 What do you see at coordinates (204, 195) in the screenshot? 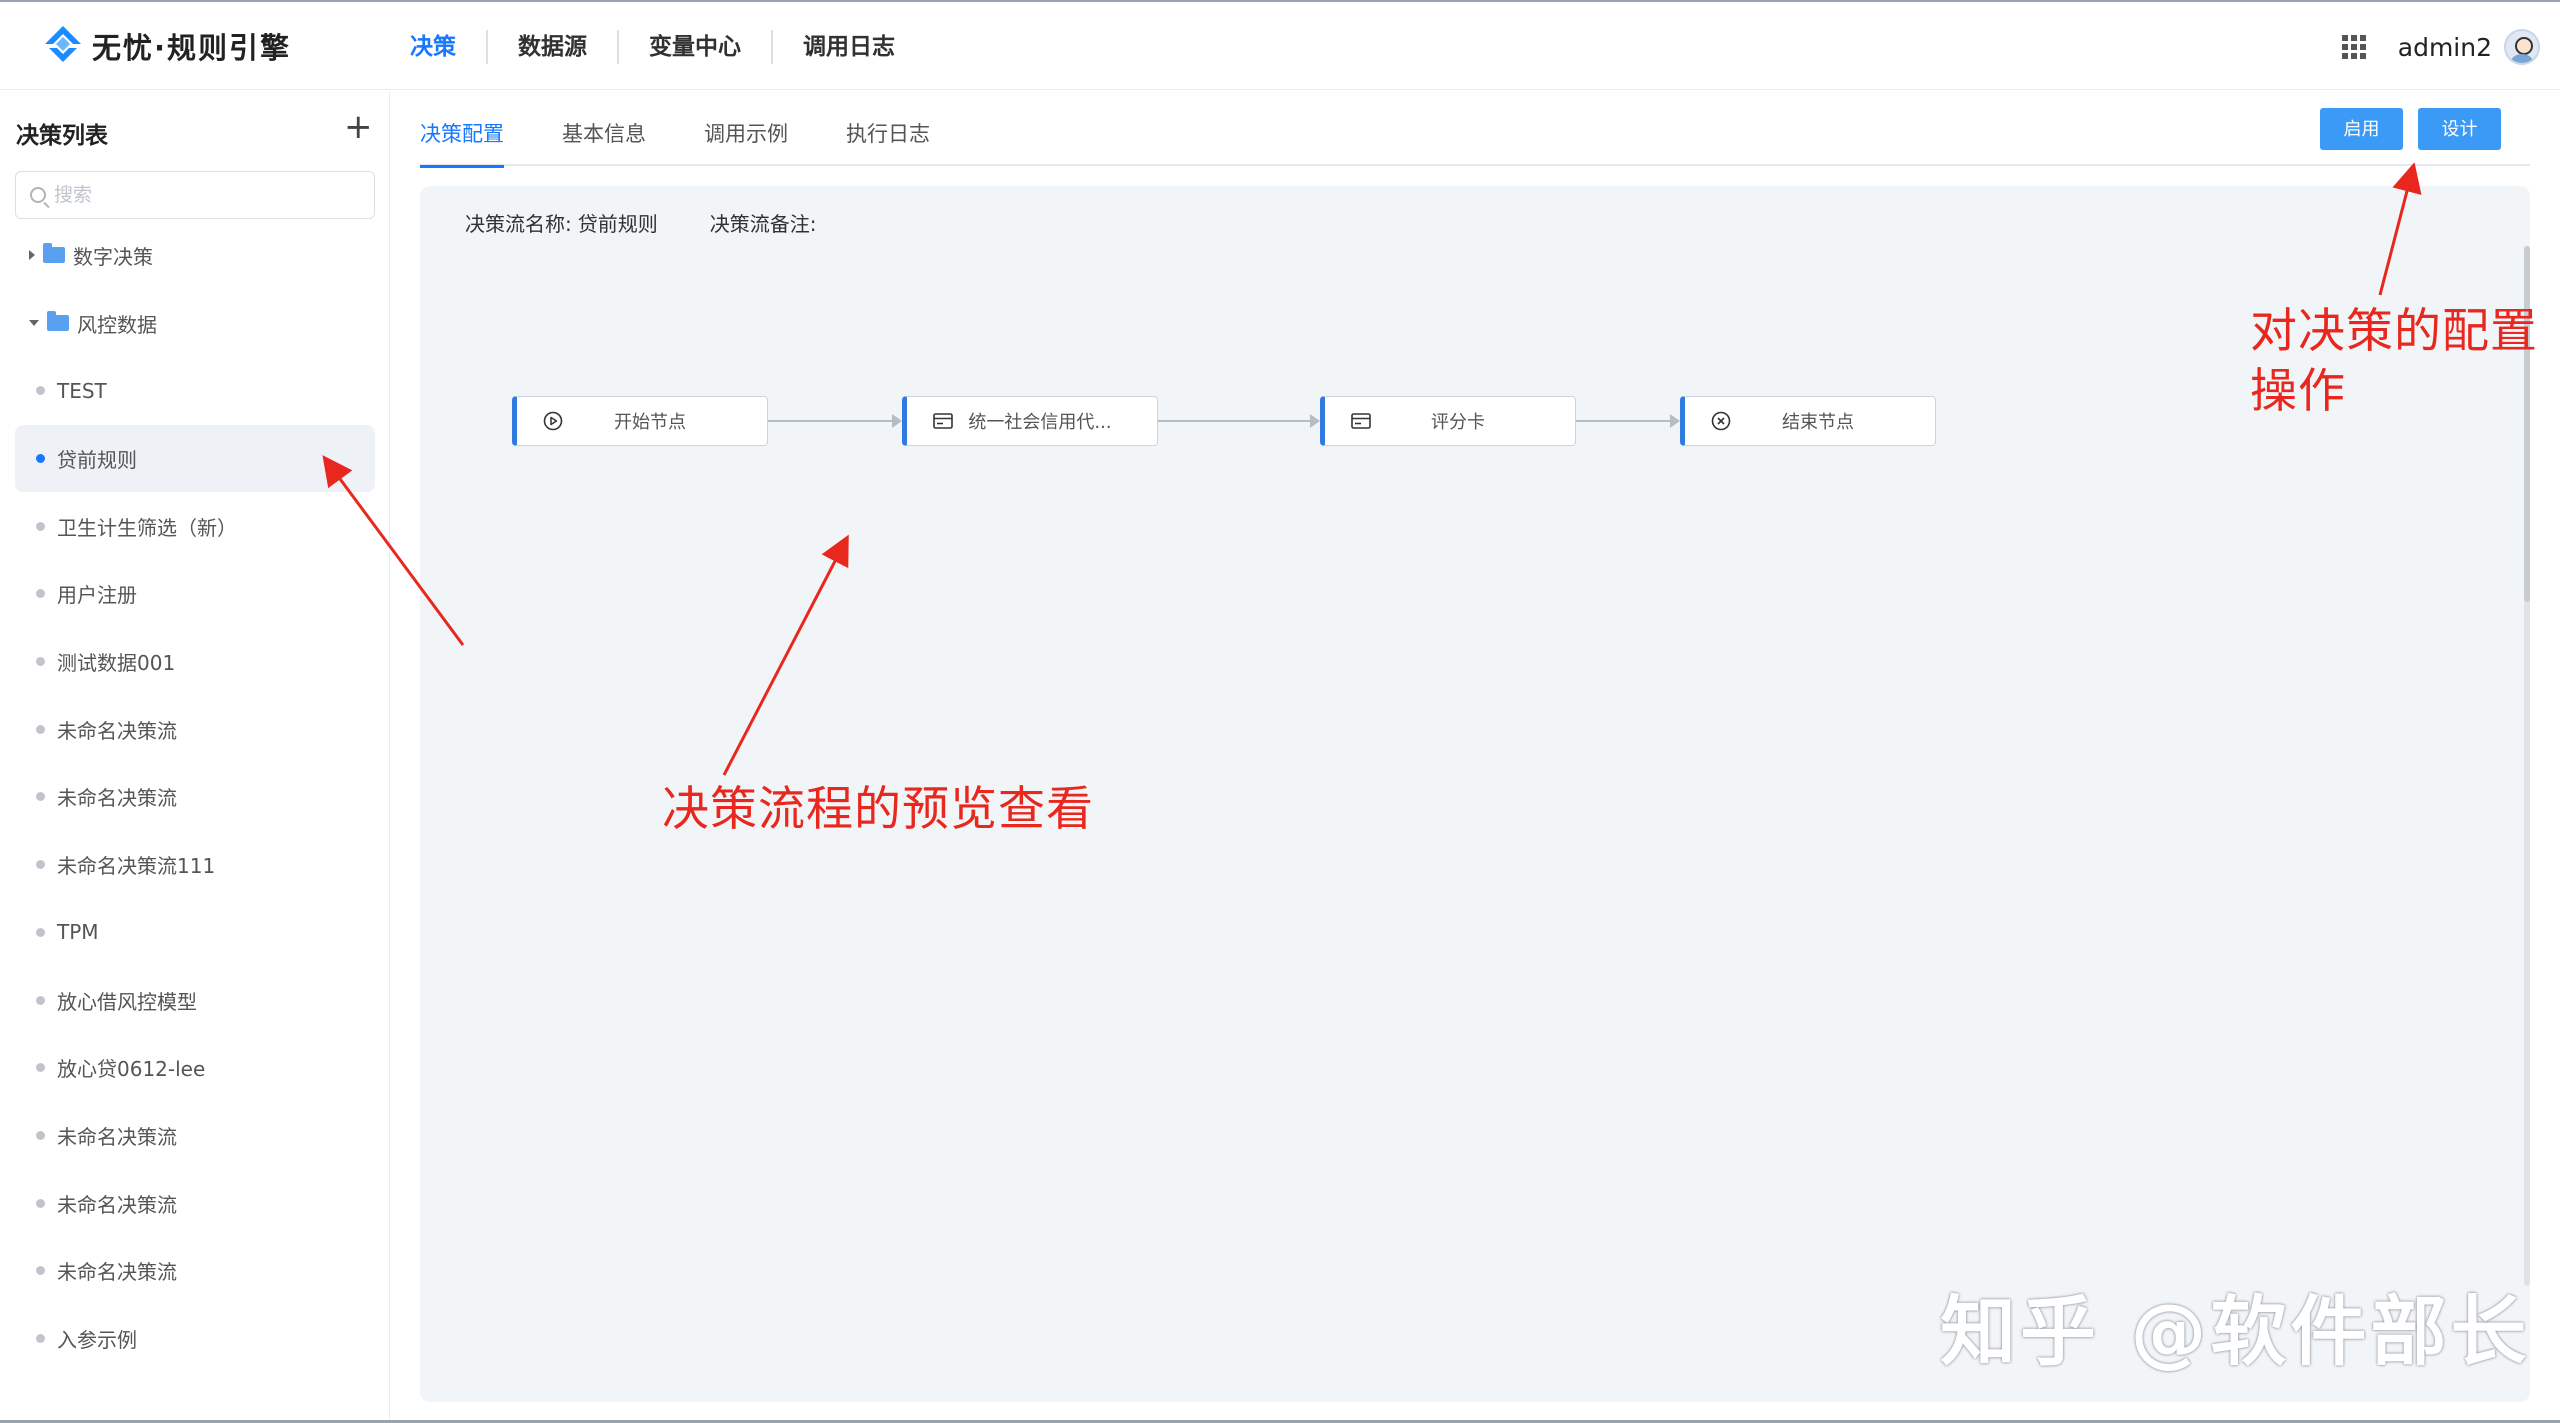
I see `search-input` at bounding box center [204, 195].